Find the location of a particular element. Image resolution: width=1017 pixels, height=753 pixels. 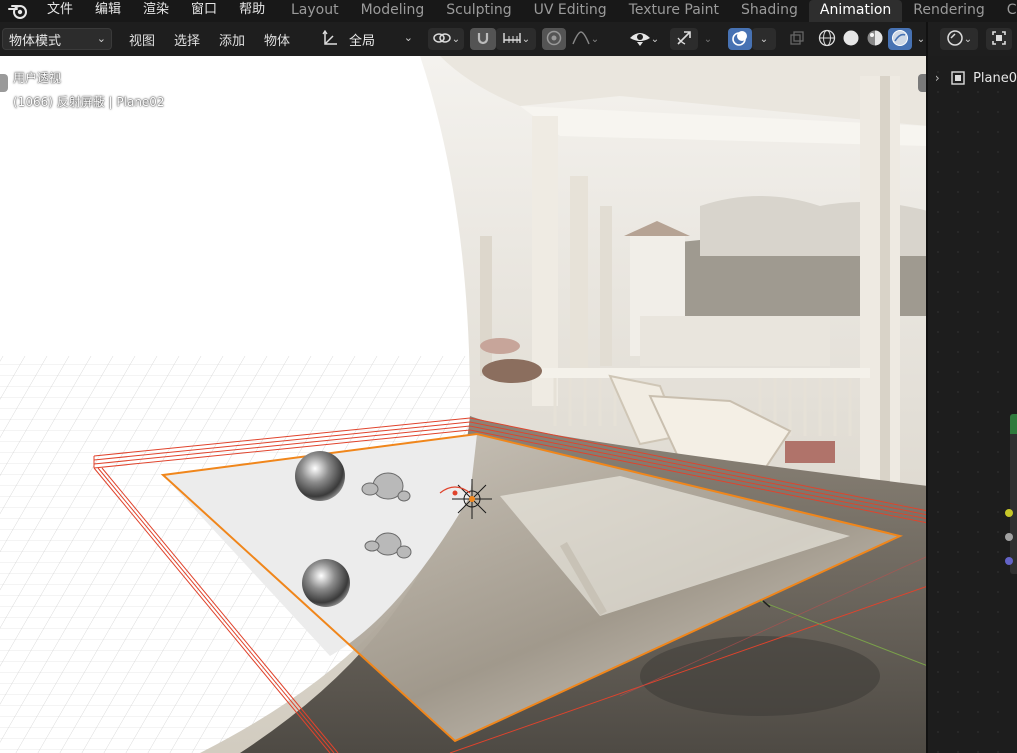

snap-icon is located at coordinates (483, 39).